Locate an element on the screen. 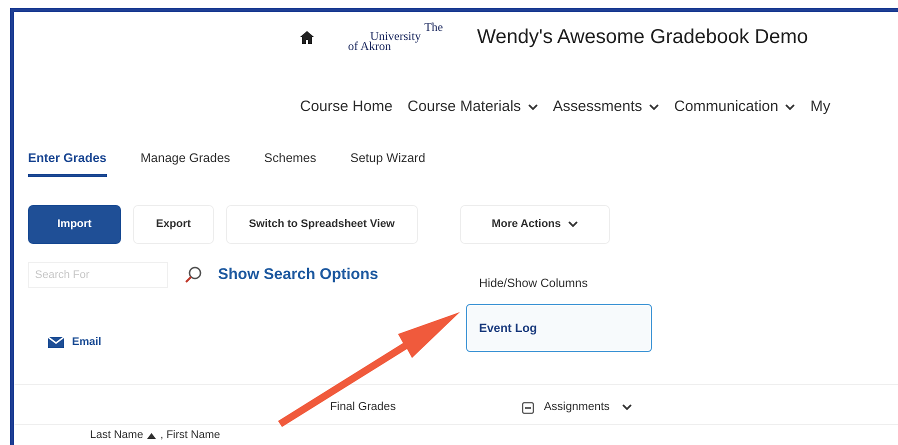 Image resolution: width=898 pixels, height=445 pixels. tab: Enter Grades is located at coordinates (67, 163).